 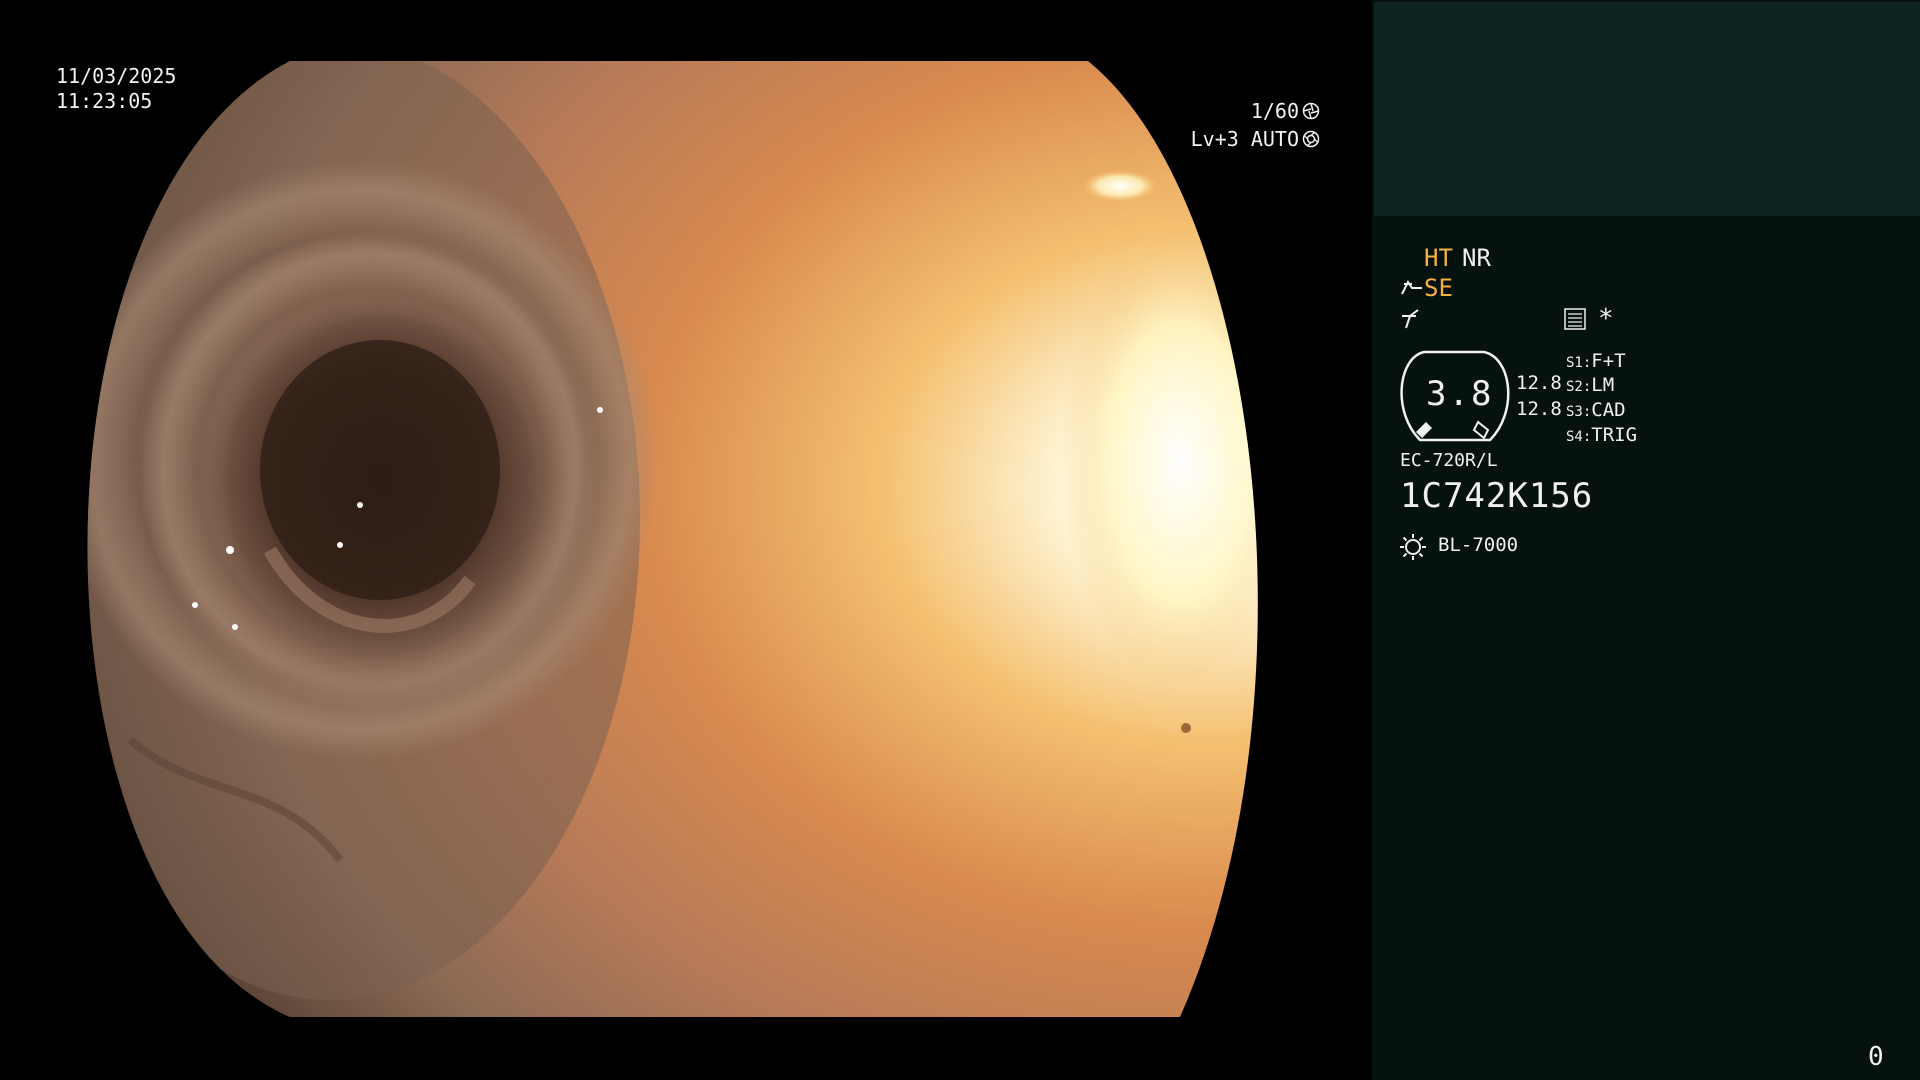 I want to click on slot-key: S2:, so click(x=1579, y=387).